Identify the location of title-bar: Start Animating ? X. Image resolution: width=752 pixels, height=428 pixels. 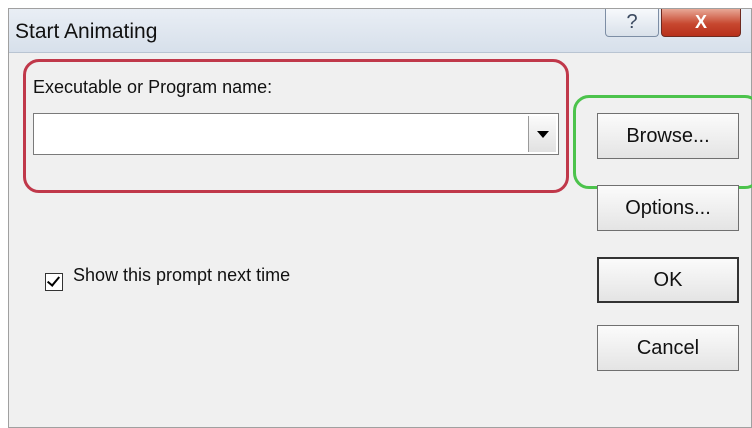
(380, 31).